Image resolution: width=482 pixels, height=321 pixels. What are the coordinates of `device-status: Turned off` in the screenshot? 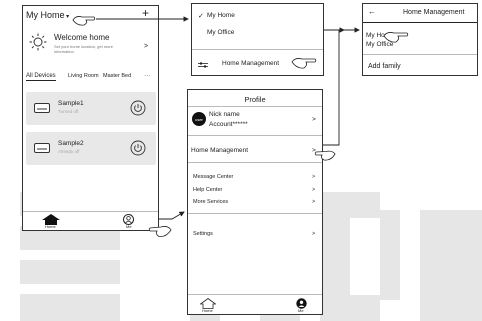 It's located at (68, 111).